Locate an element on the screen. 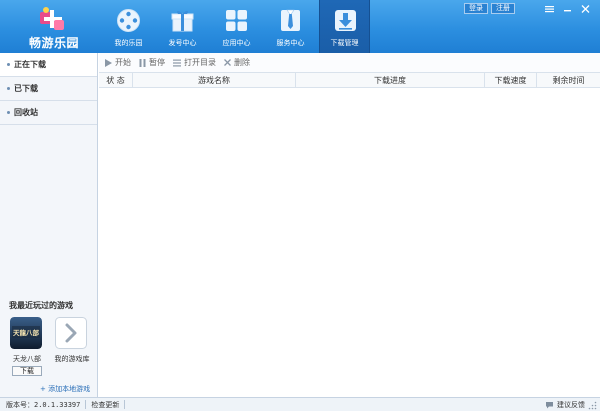  main-nav: 我的乐园 发号中心 应用中心 服务中心 下载管理 is located at coordinates (238, 26).